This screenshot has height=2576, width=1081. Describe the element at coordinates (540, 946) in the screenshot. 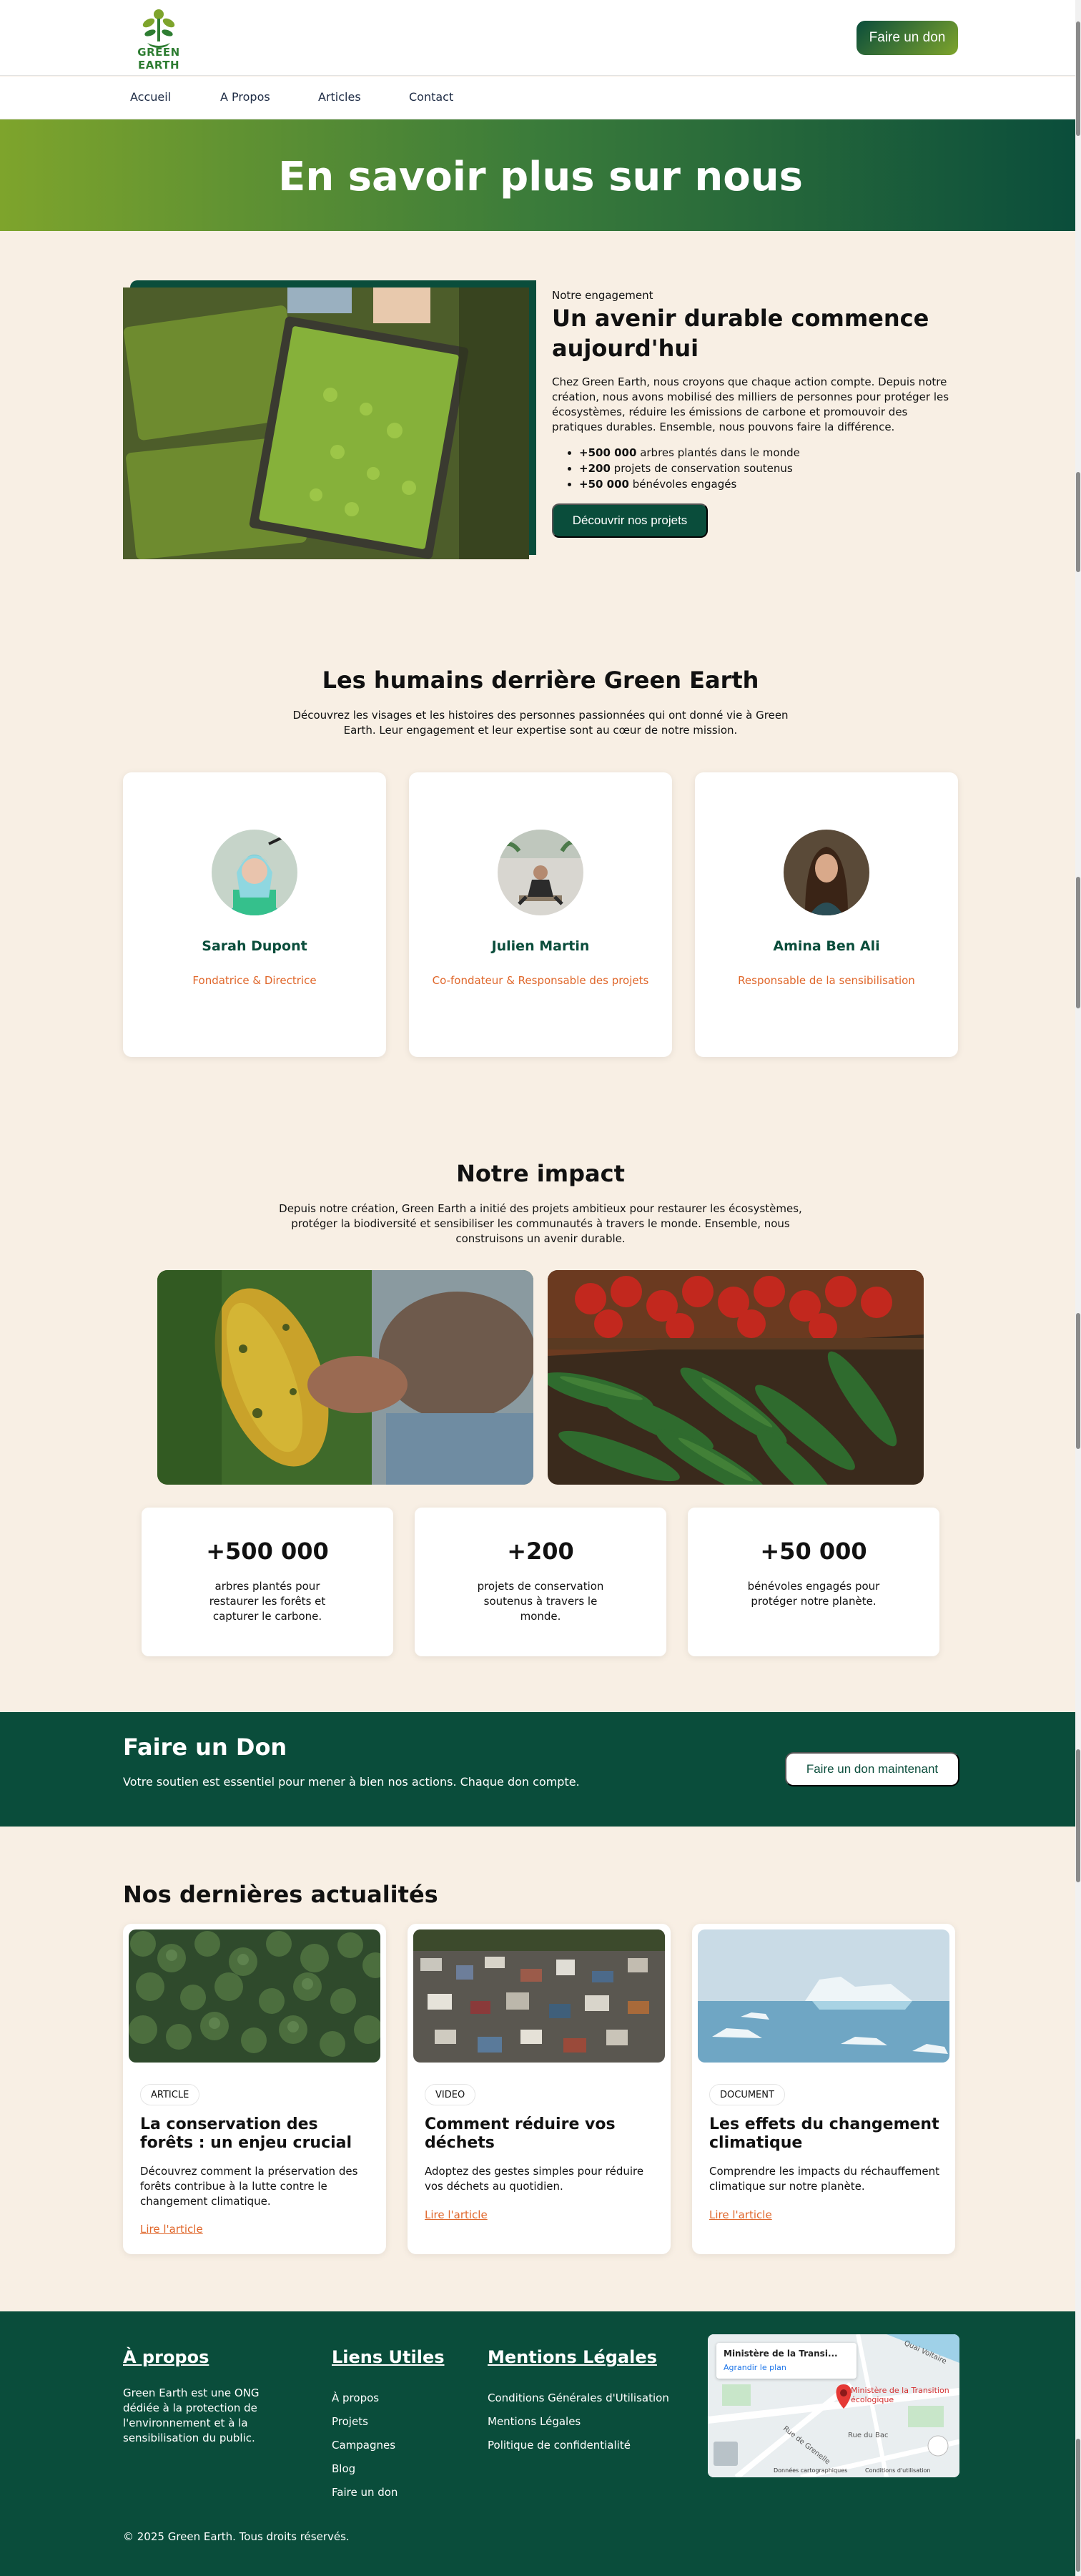

I see `member-name: Julien Martin` at that location.